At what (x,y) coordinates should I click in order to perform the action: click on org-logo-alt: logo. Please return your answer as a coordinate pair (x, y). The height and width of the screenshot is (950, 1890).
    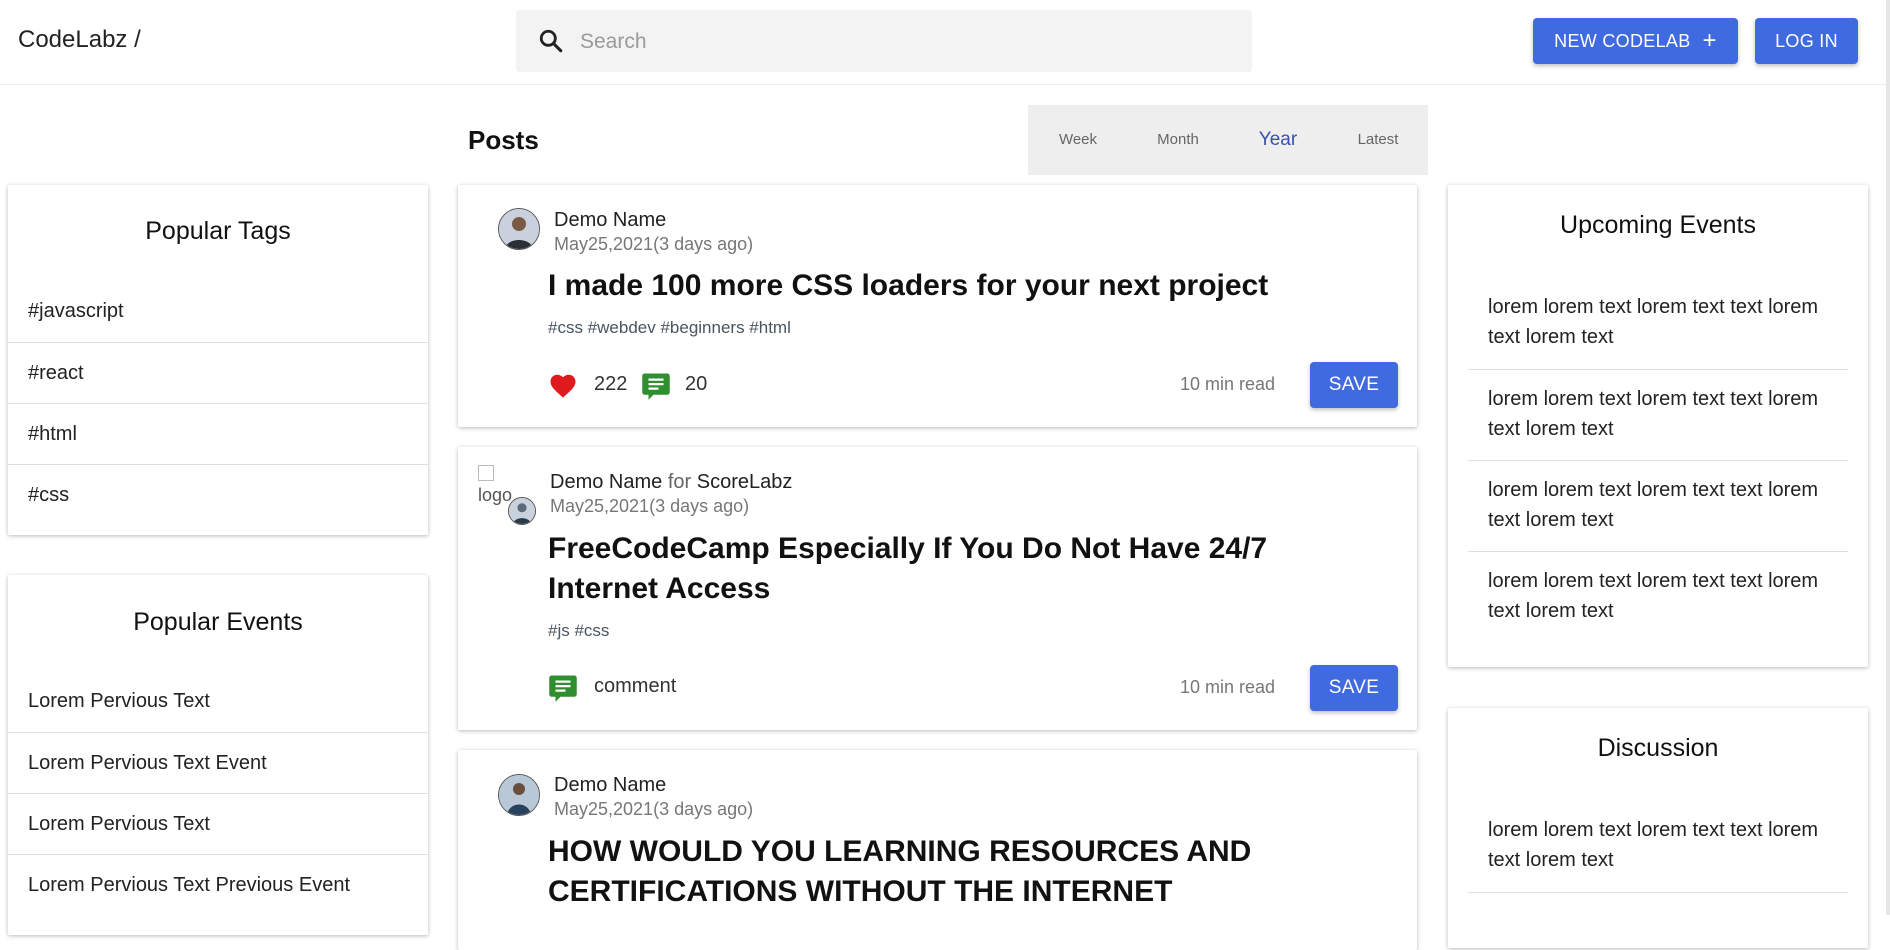
    Looking at the image, I should click on (495, 495).